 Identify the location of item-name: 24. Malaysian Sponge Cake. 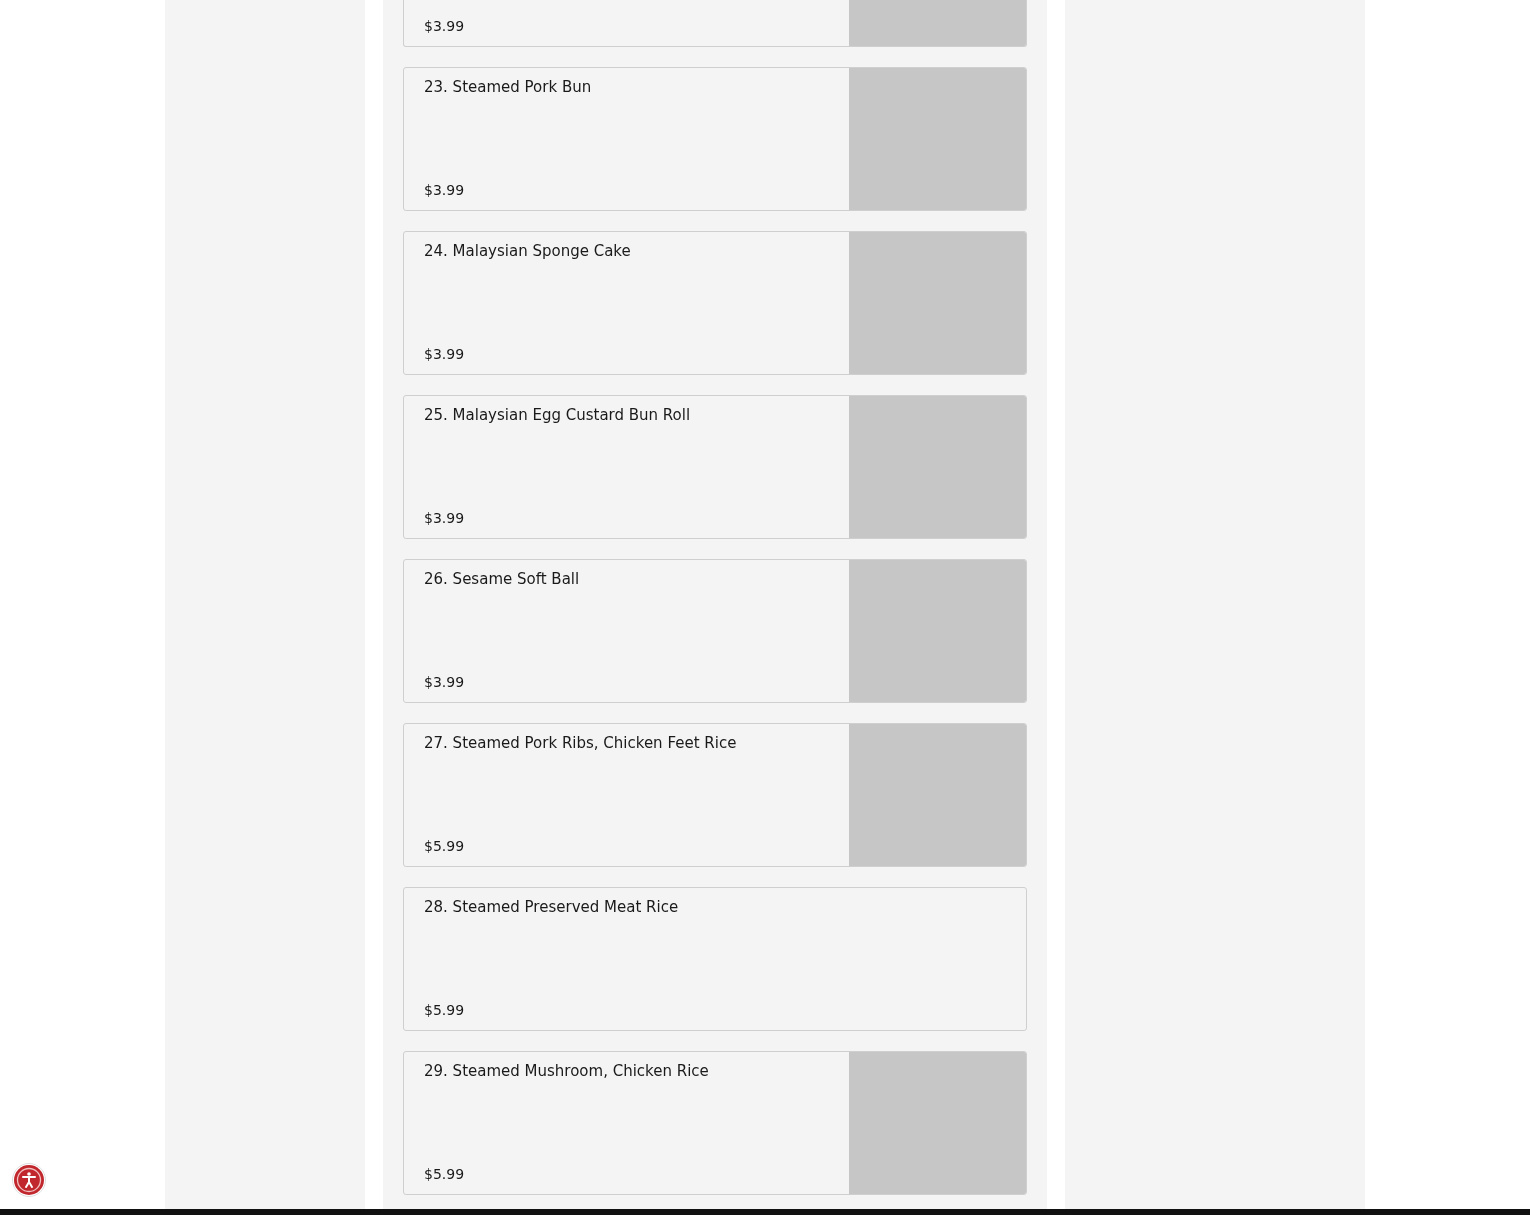
(528, 251).